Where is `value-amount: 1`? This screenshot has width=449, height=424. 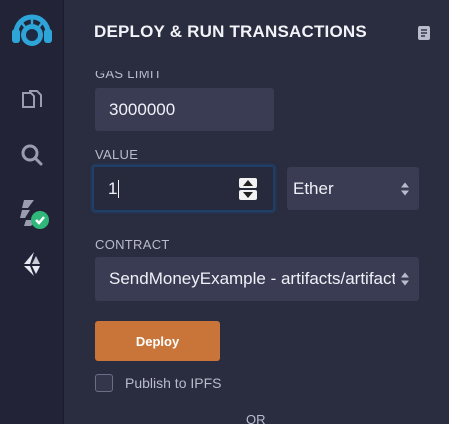
value-amount: 1 is located at coordinates (113, 188).